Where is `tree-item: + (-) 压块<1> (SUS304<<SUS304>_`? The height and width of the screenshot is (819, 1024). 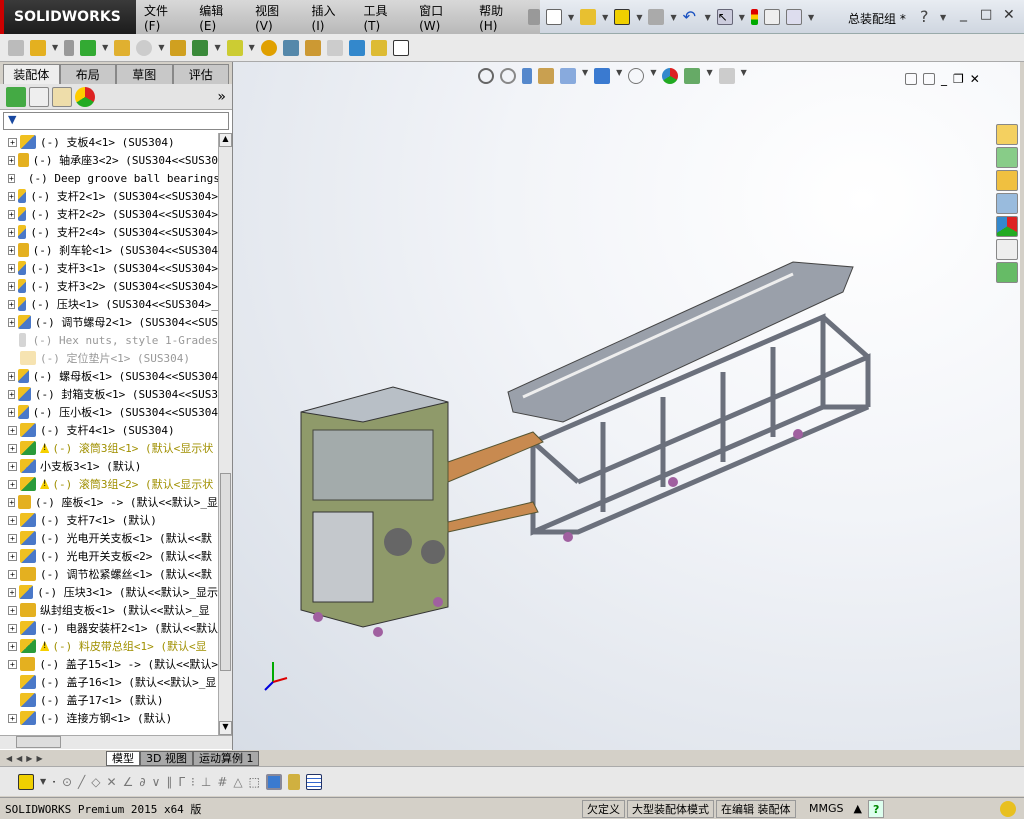 tree-item: + (-) 压块<1> (SUS304<<SUS304>_ is located at coordinates (109, 304).